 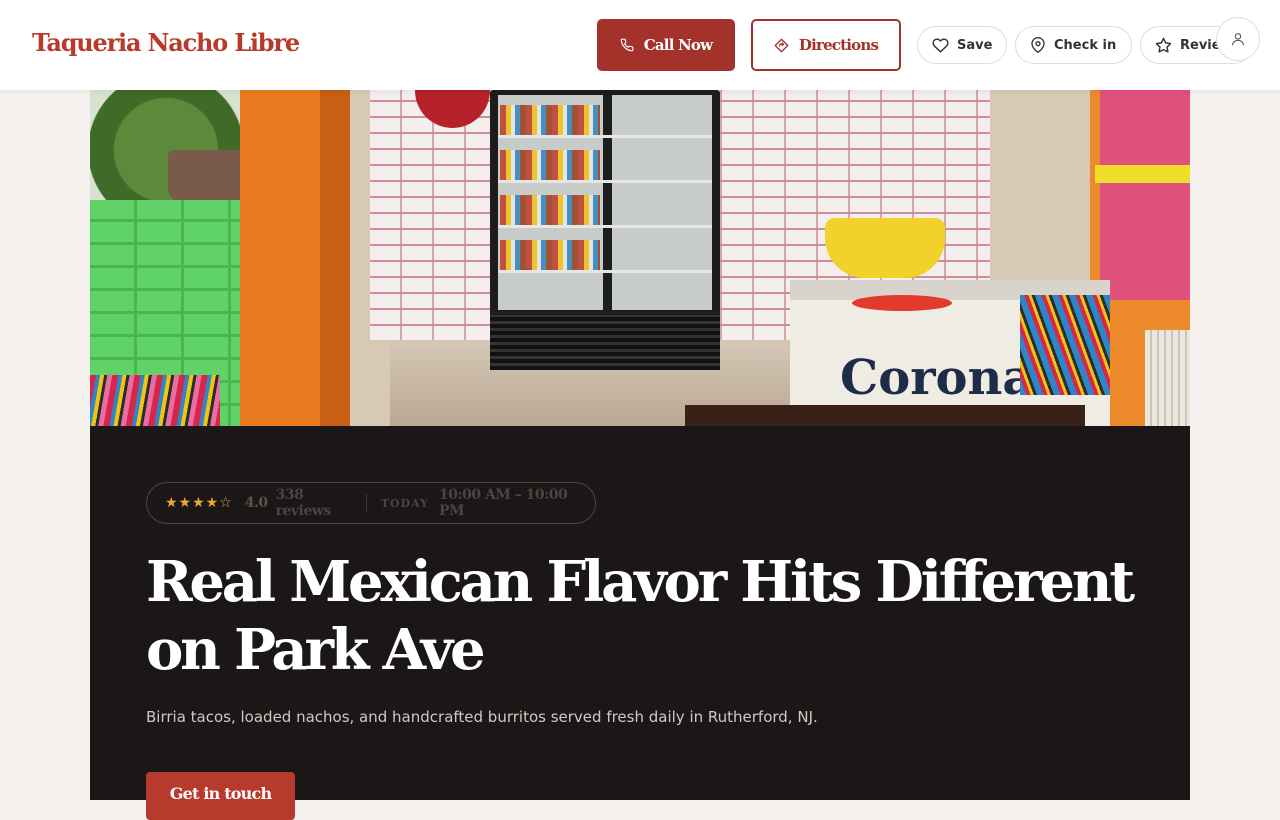 What do you see at coordinates (1163, 45) in the screenshot?
I see `star-icon` at bounding box center [1163, 45].